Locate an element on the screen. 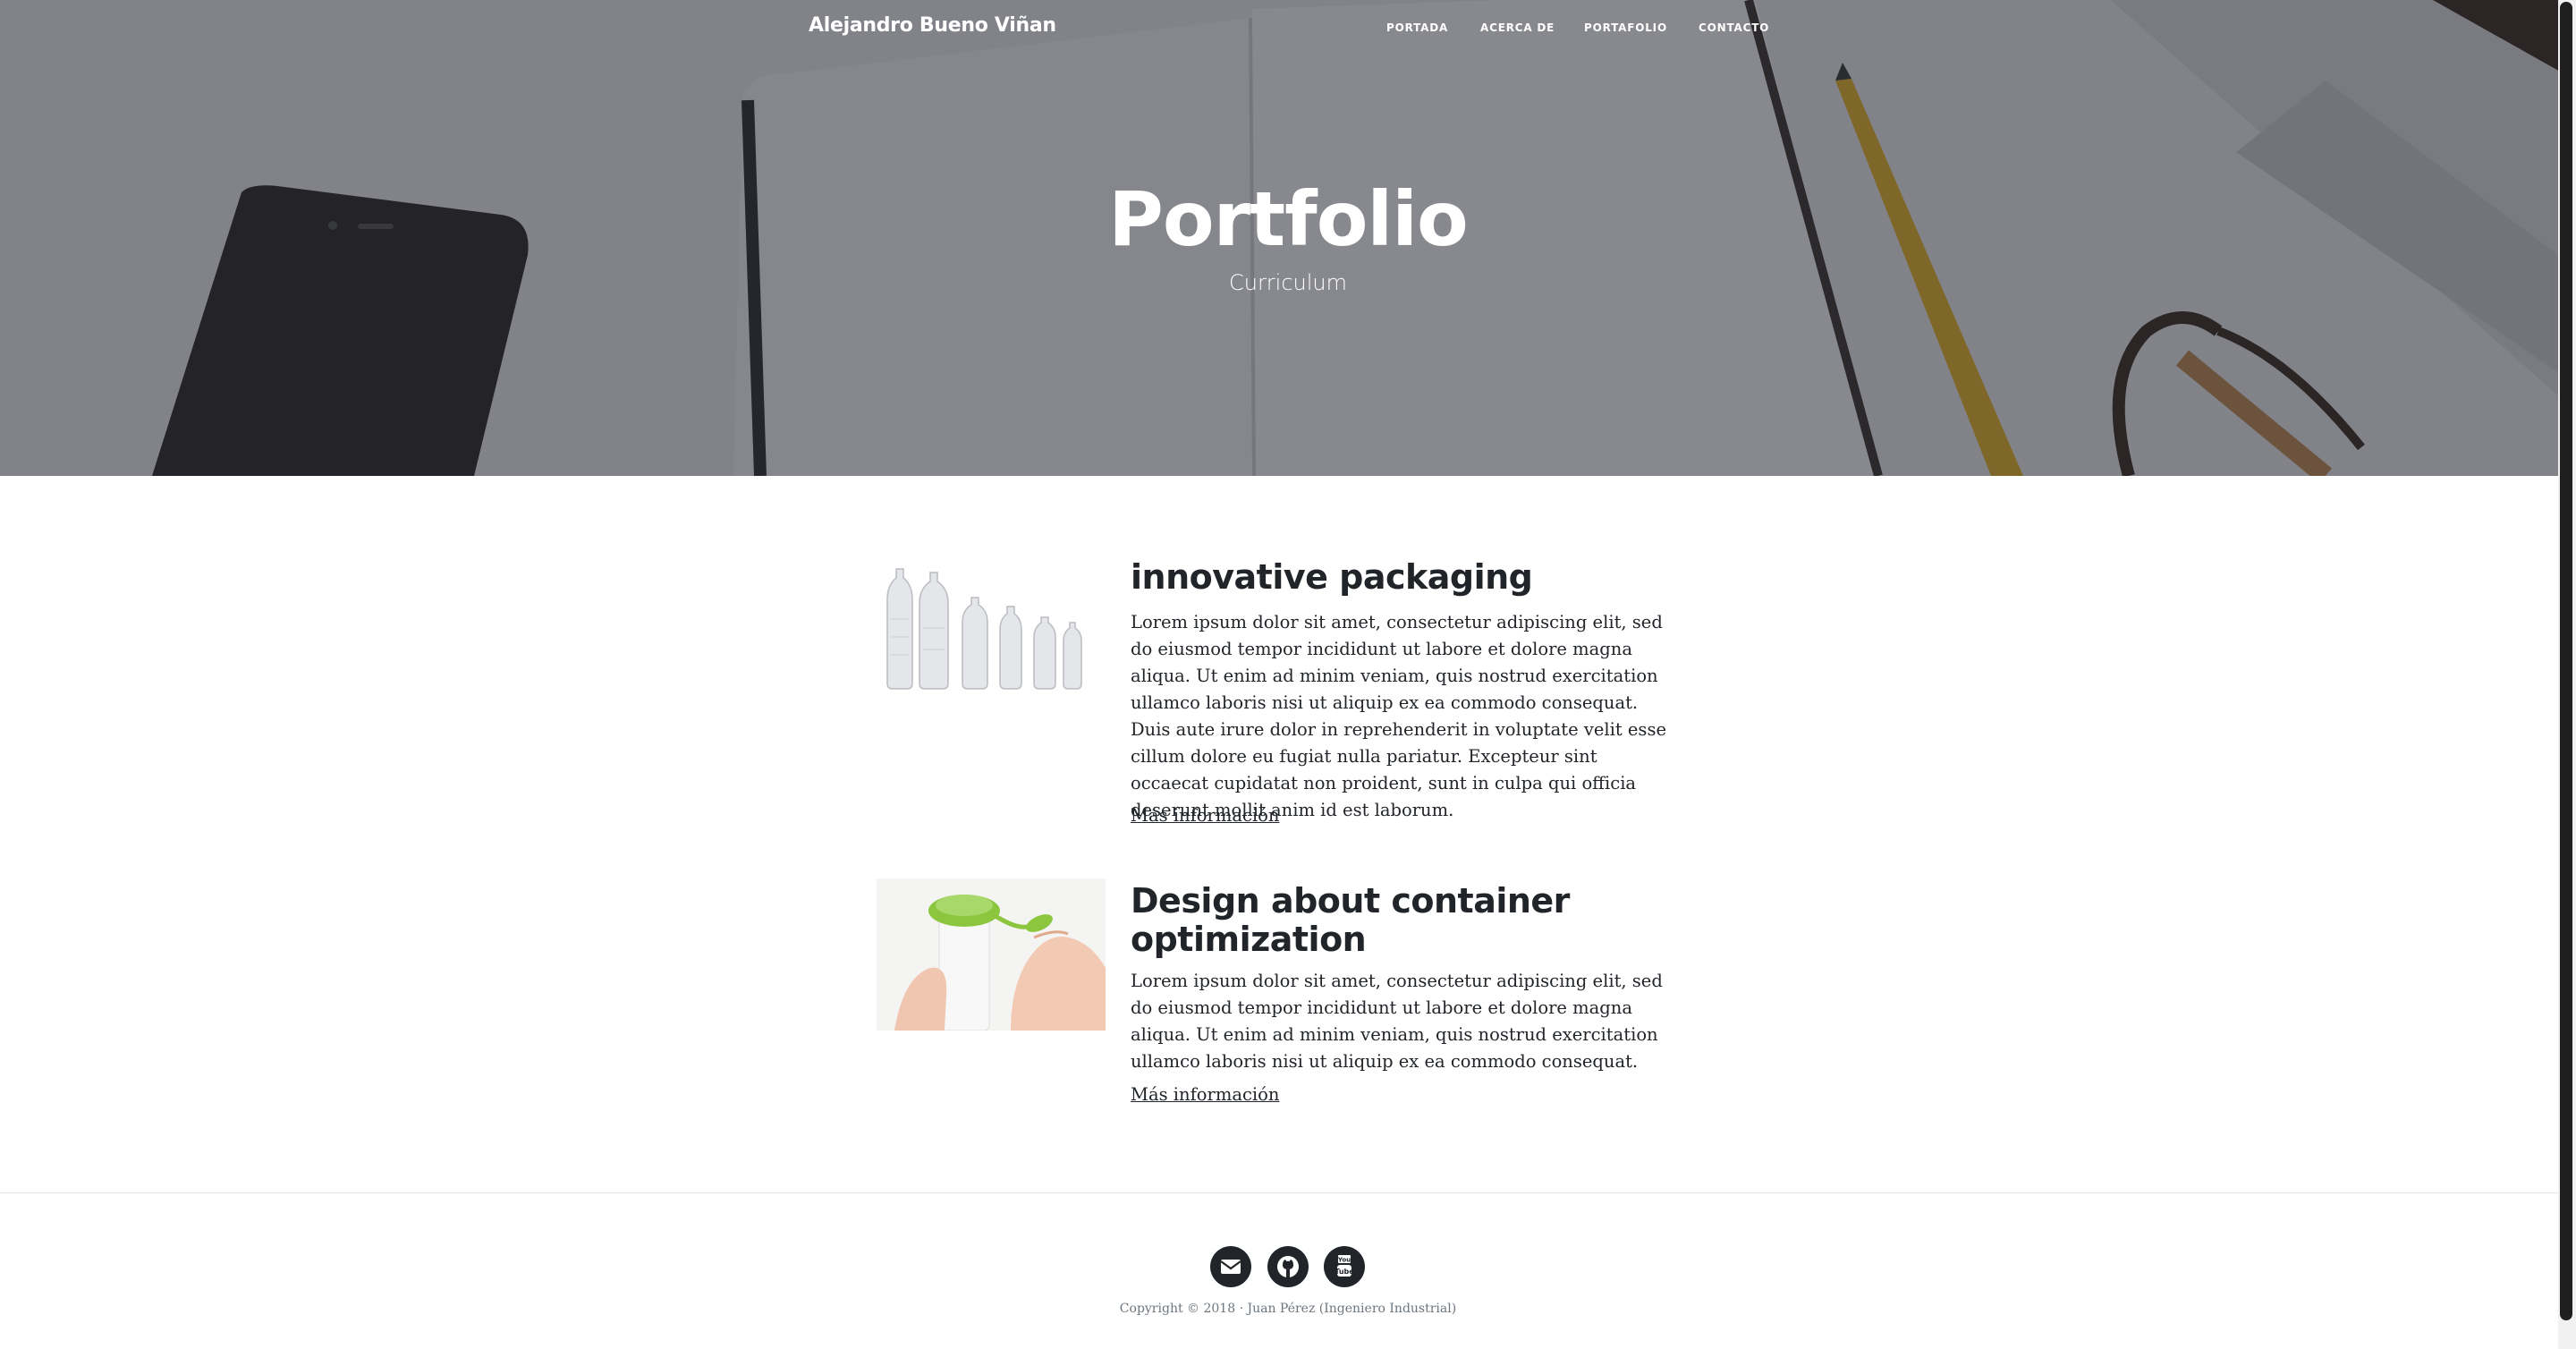 This screenshot has width=2576, height=1349. envelope-icon is located at coordinates (1230, 1266).